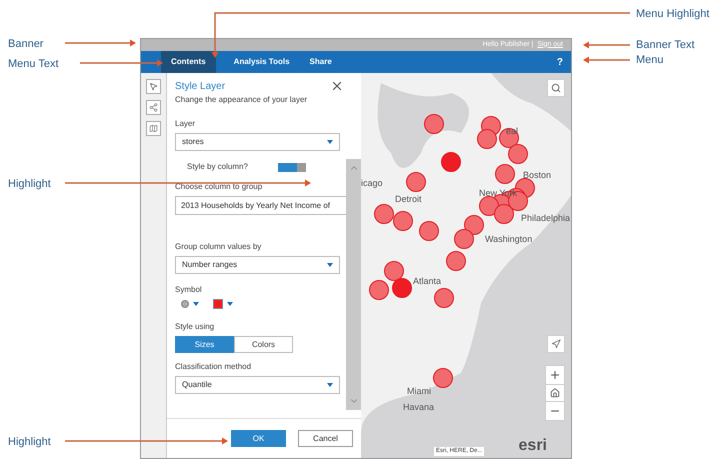 This screenshot has height=459, width=721. What do you see at coordinates (241, 100) in the screenshot?
I see `panel-subtitle: Change the appearance of your layer` at bounding box center [241, 100].